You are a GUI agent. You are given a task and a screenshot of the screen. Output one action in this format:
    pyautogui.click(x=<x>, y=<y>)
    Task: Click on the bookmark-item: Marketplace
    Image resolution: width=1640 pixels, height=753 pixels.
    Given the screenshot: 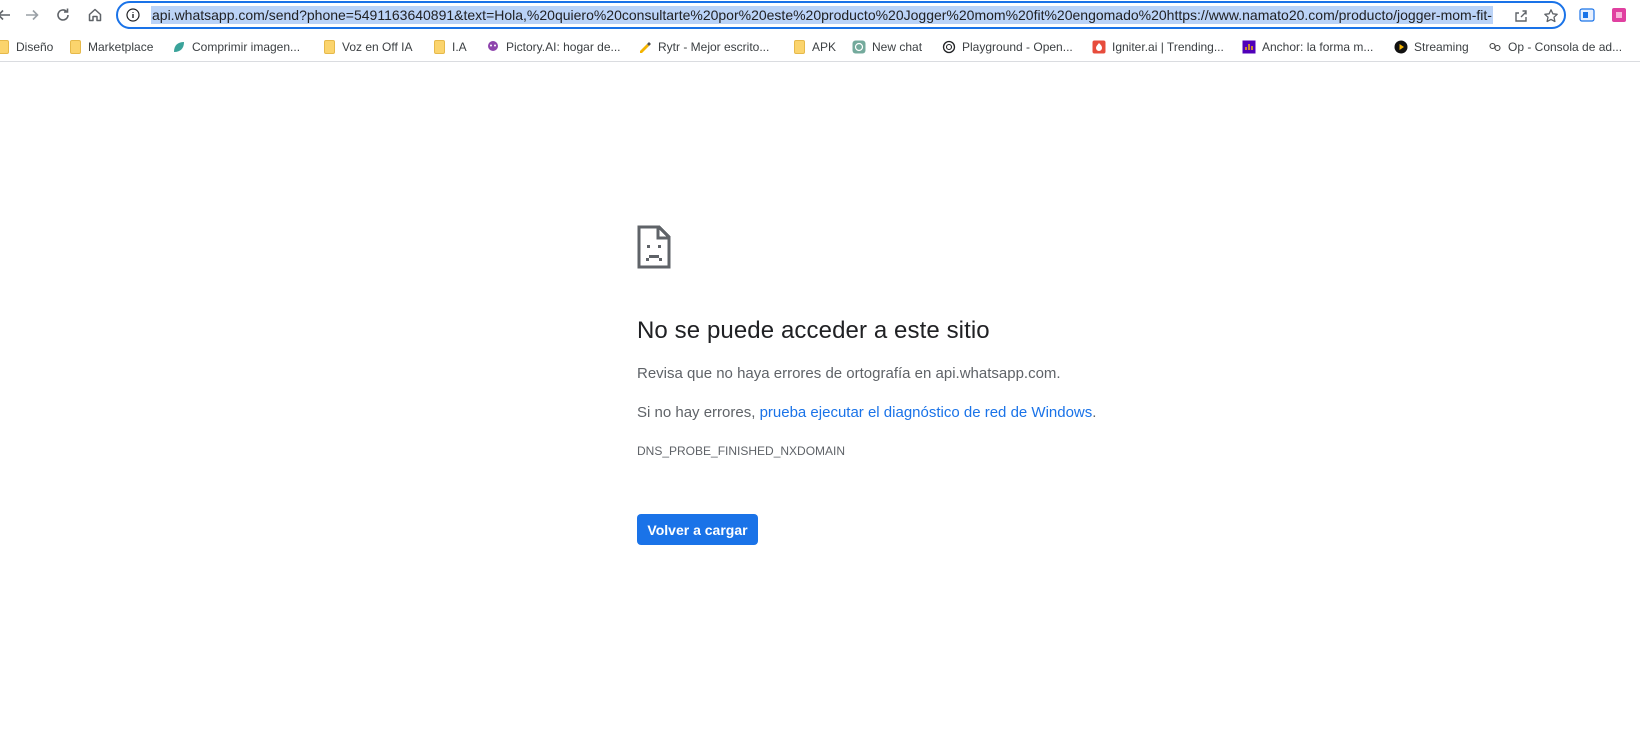 What is the action you would take?
    pyautogui.click(x=110, y=47)
    